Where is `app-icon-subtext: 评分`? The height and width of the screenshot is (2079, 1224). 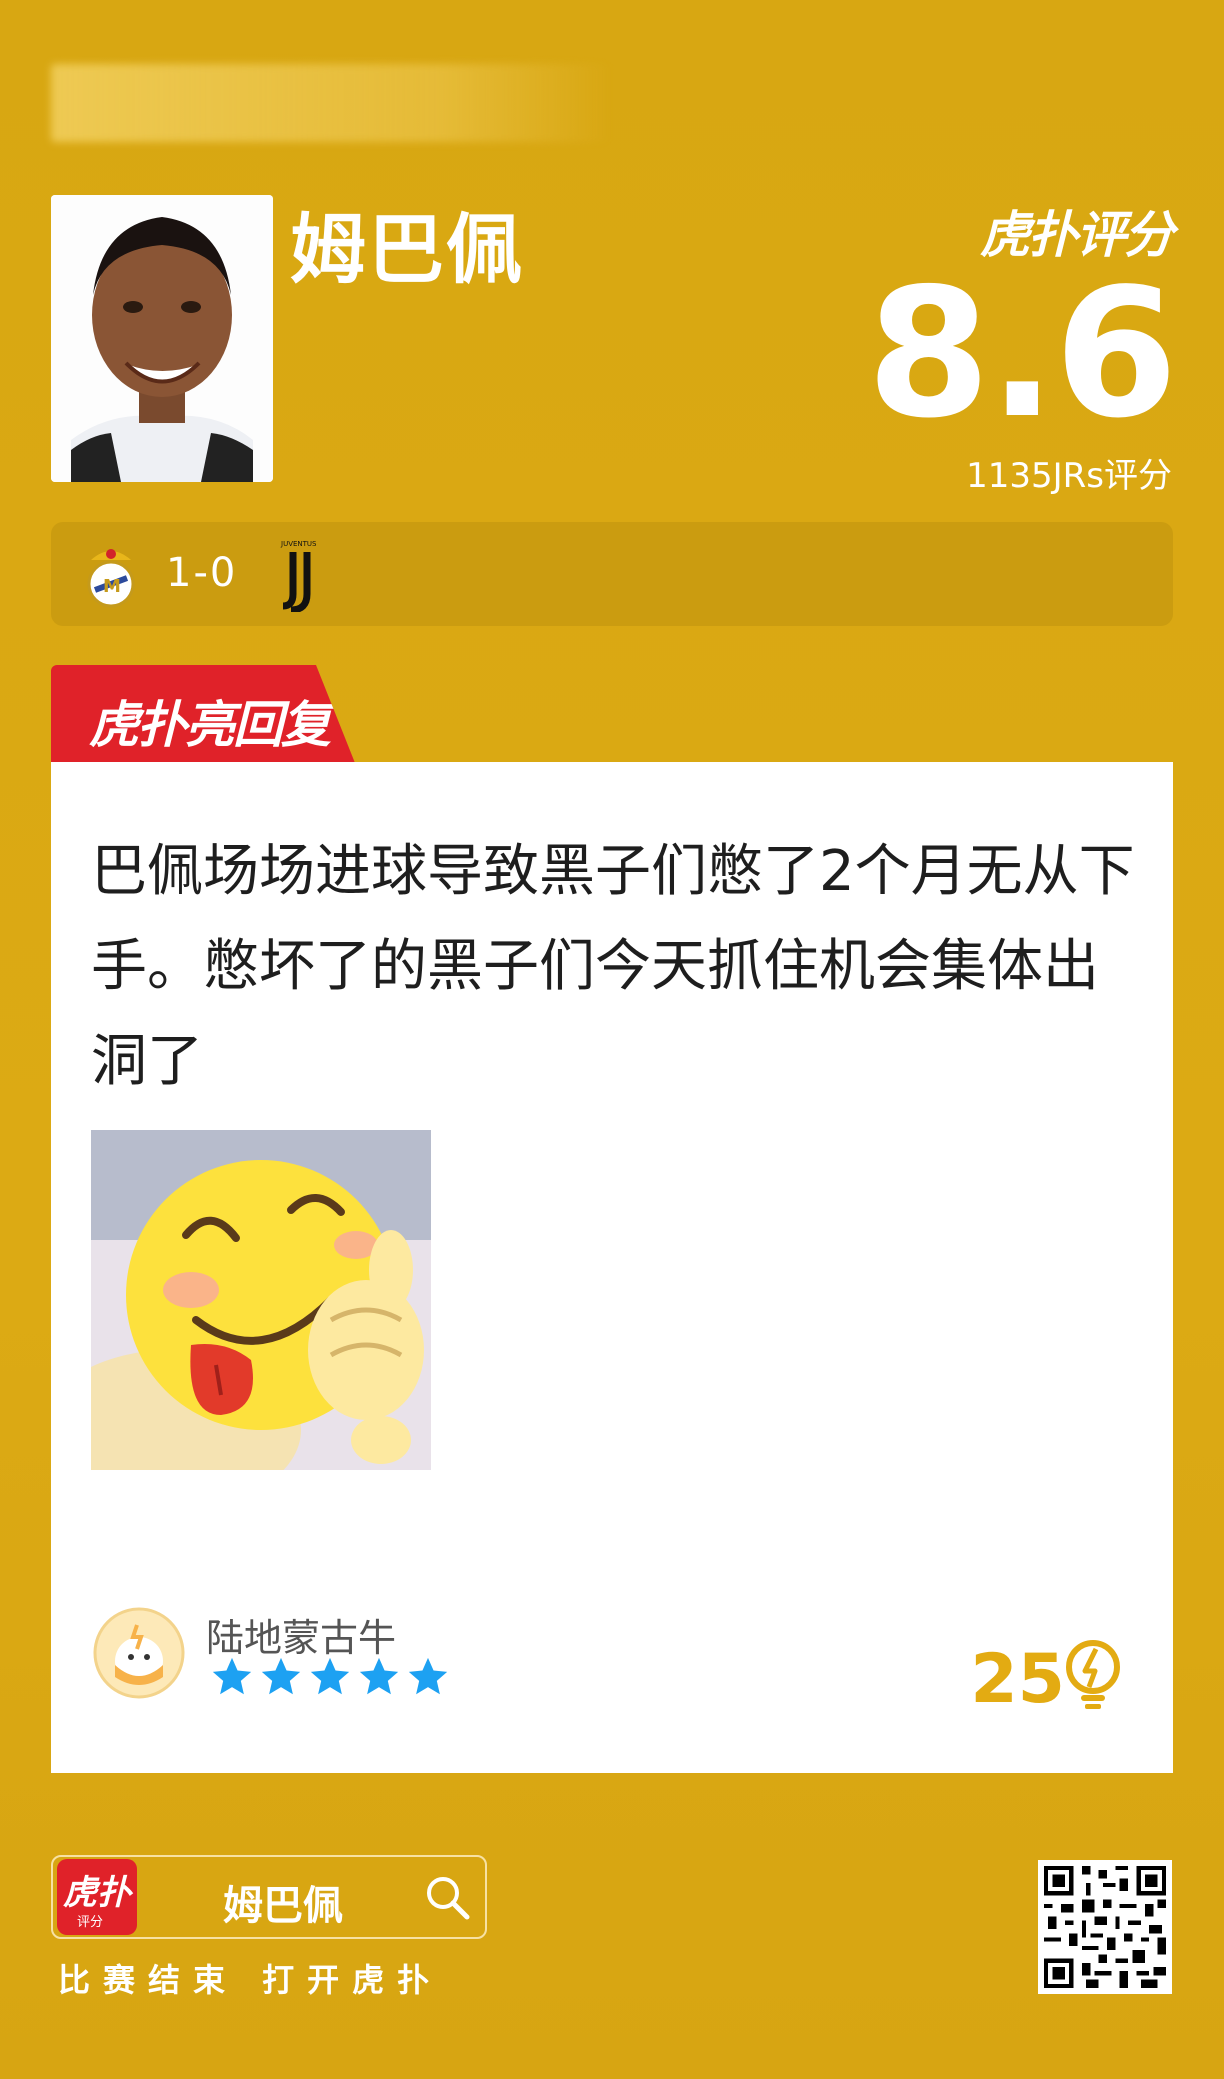
app-icon-subtext: 评分 is located at coordinates (90, 1922).